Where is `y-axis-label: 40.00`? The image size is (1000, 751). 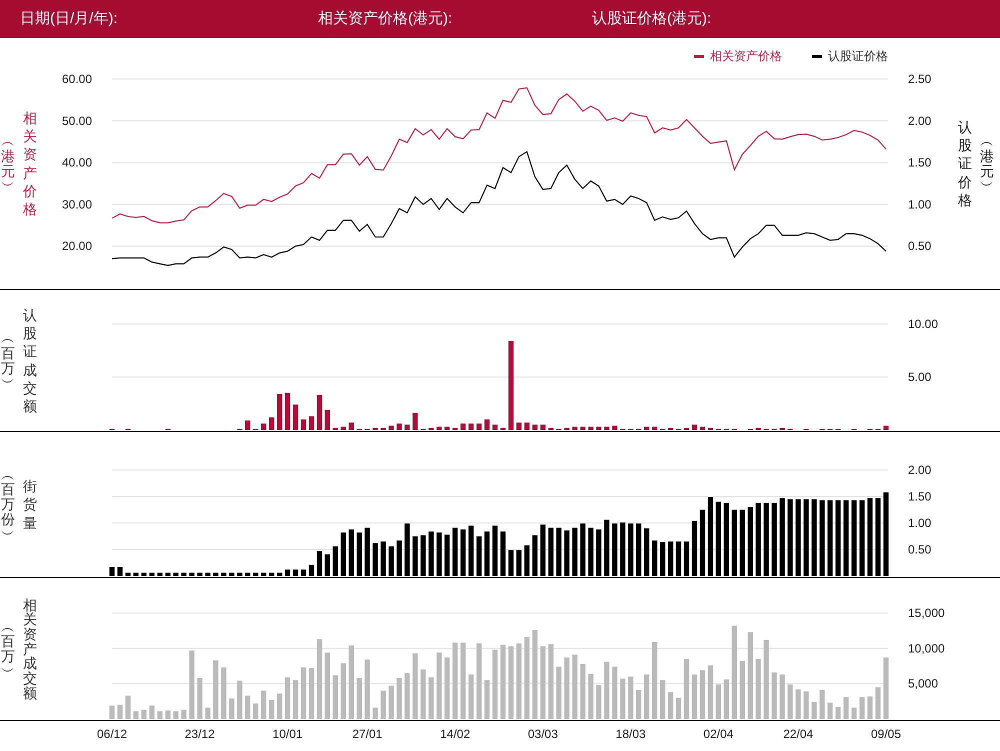
y-axis-label: 40.00 is located at coordinates (77, 163).